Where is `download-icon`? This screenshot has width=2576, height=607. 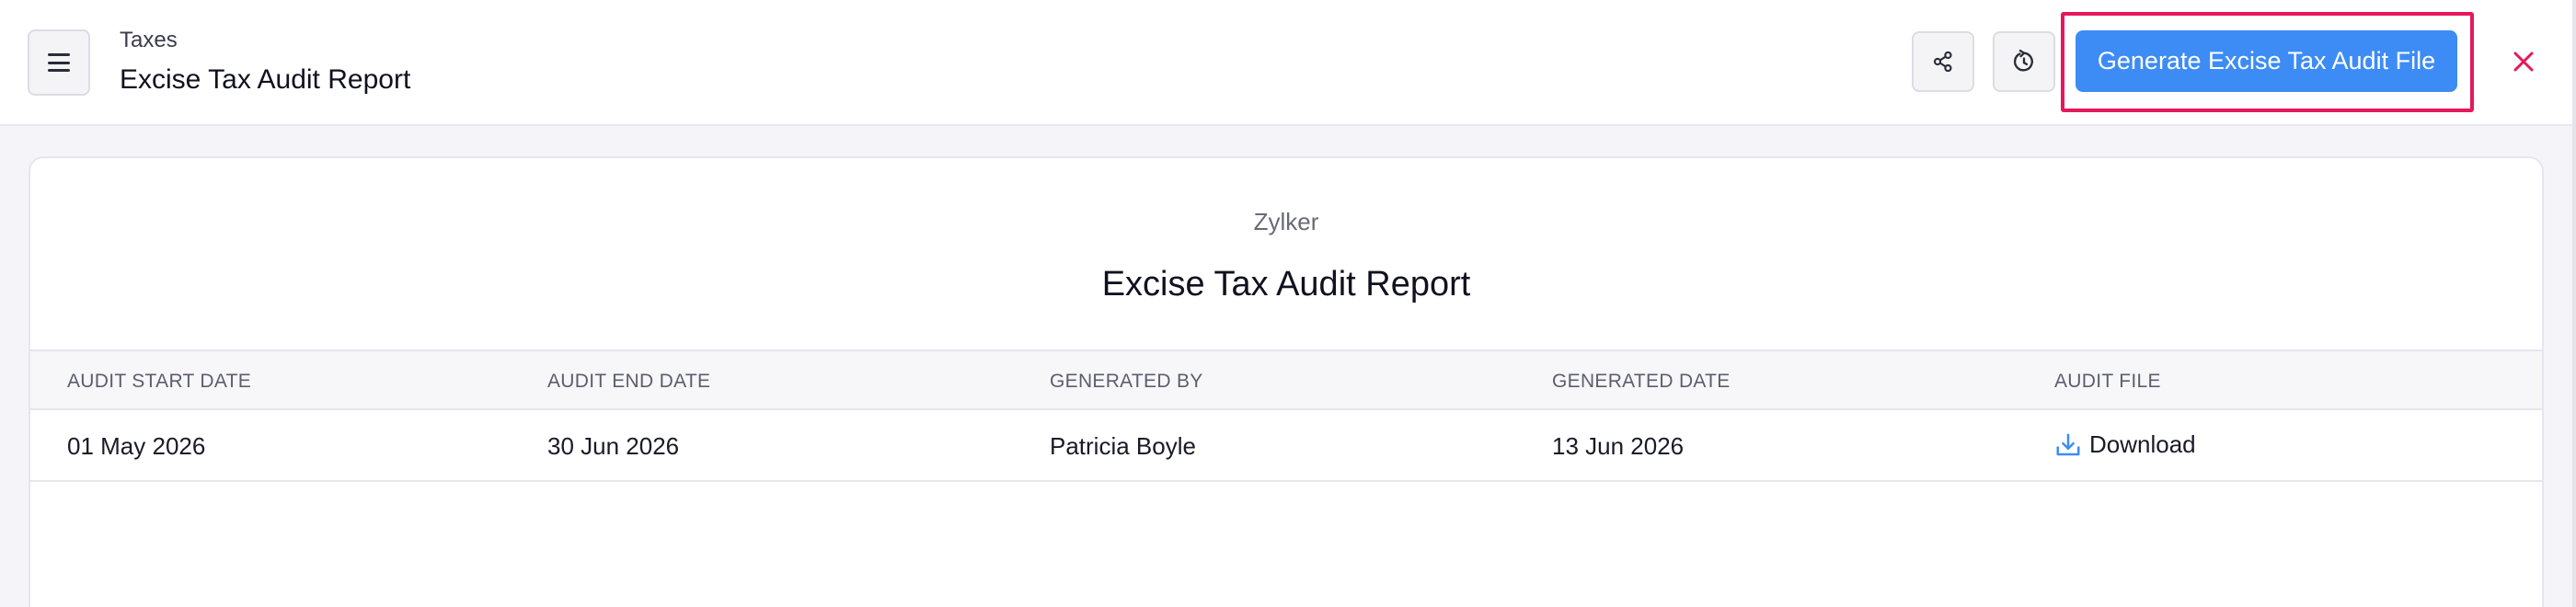
download-icon is located at coordinates (2068, 444).